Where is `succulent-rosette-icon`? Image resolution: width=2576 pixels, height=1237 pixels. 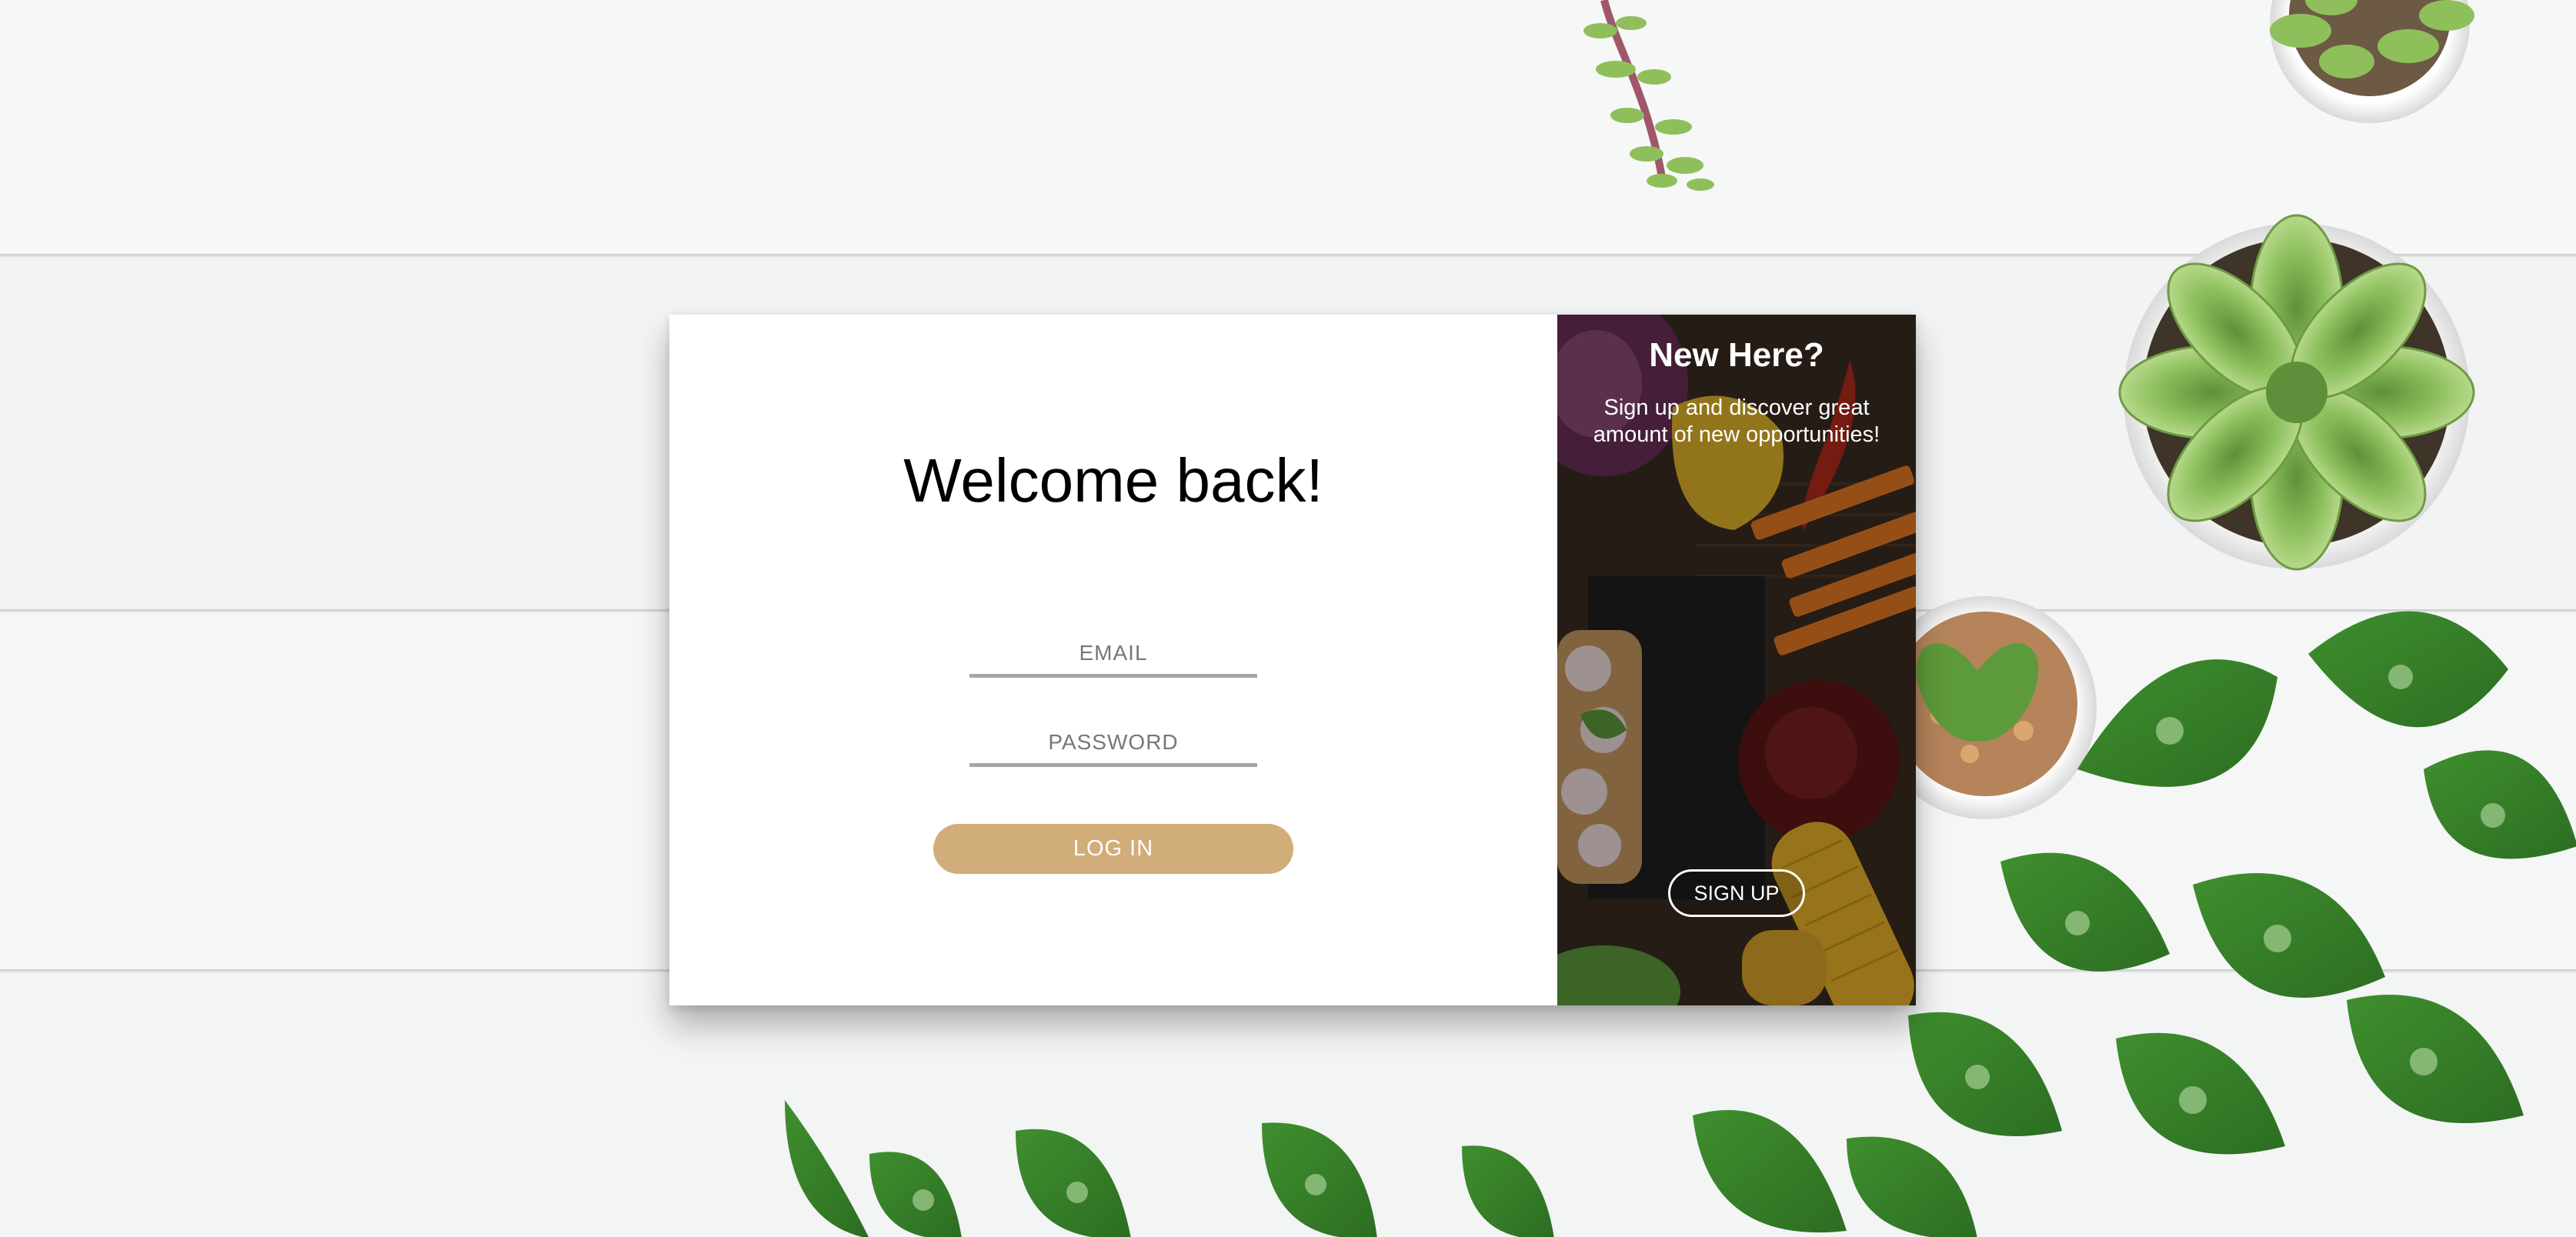 succulent-rosette-icon is located at coordinates (2296, 392).